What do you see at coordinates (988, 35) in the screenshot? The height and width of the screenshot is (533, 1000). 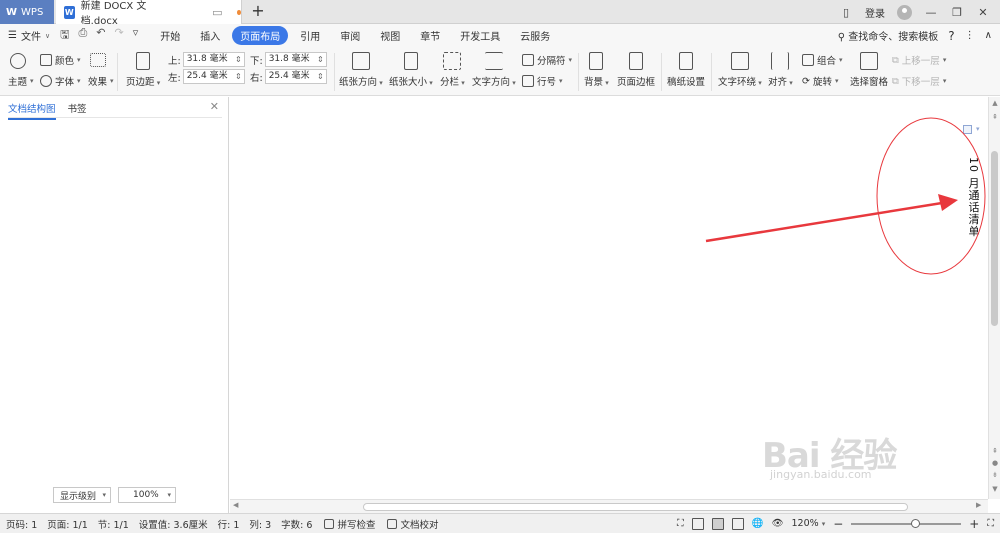 I see `collapse-ribbon-icon: ∧` at bounding box center [988, 35].